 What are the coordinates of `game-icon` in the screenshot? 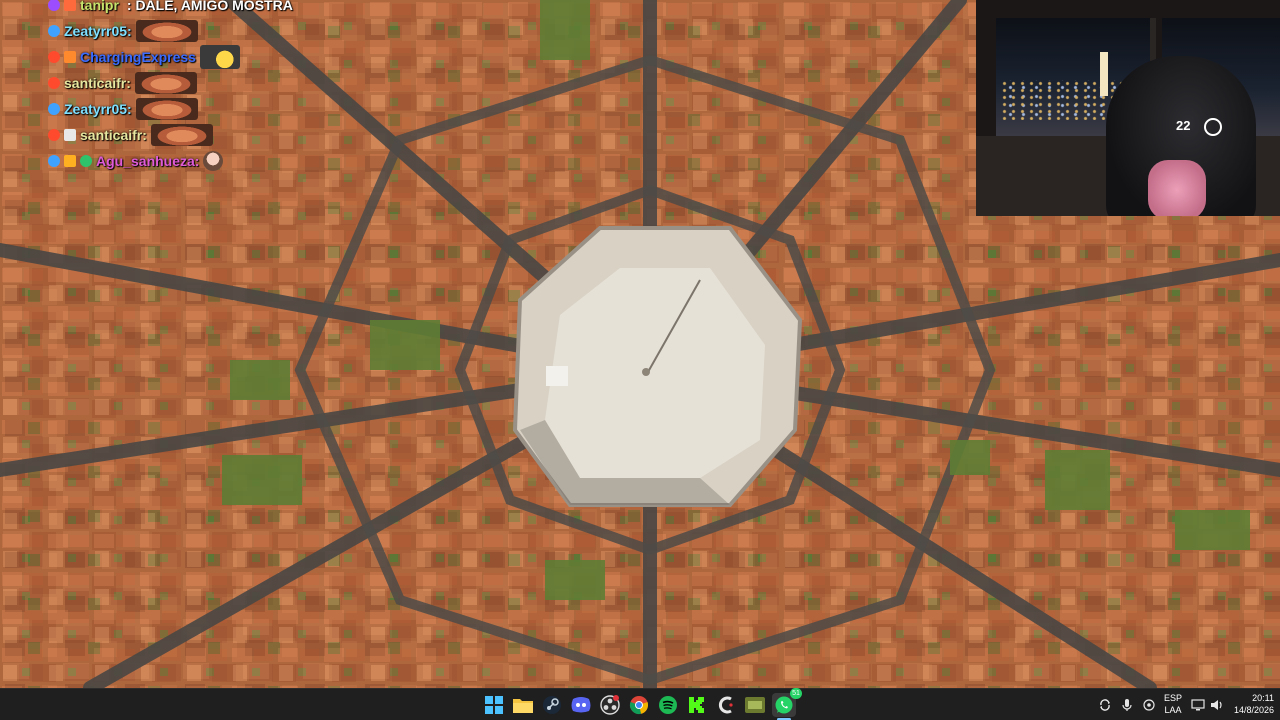 It's located at (755, 705).